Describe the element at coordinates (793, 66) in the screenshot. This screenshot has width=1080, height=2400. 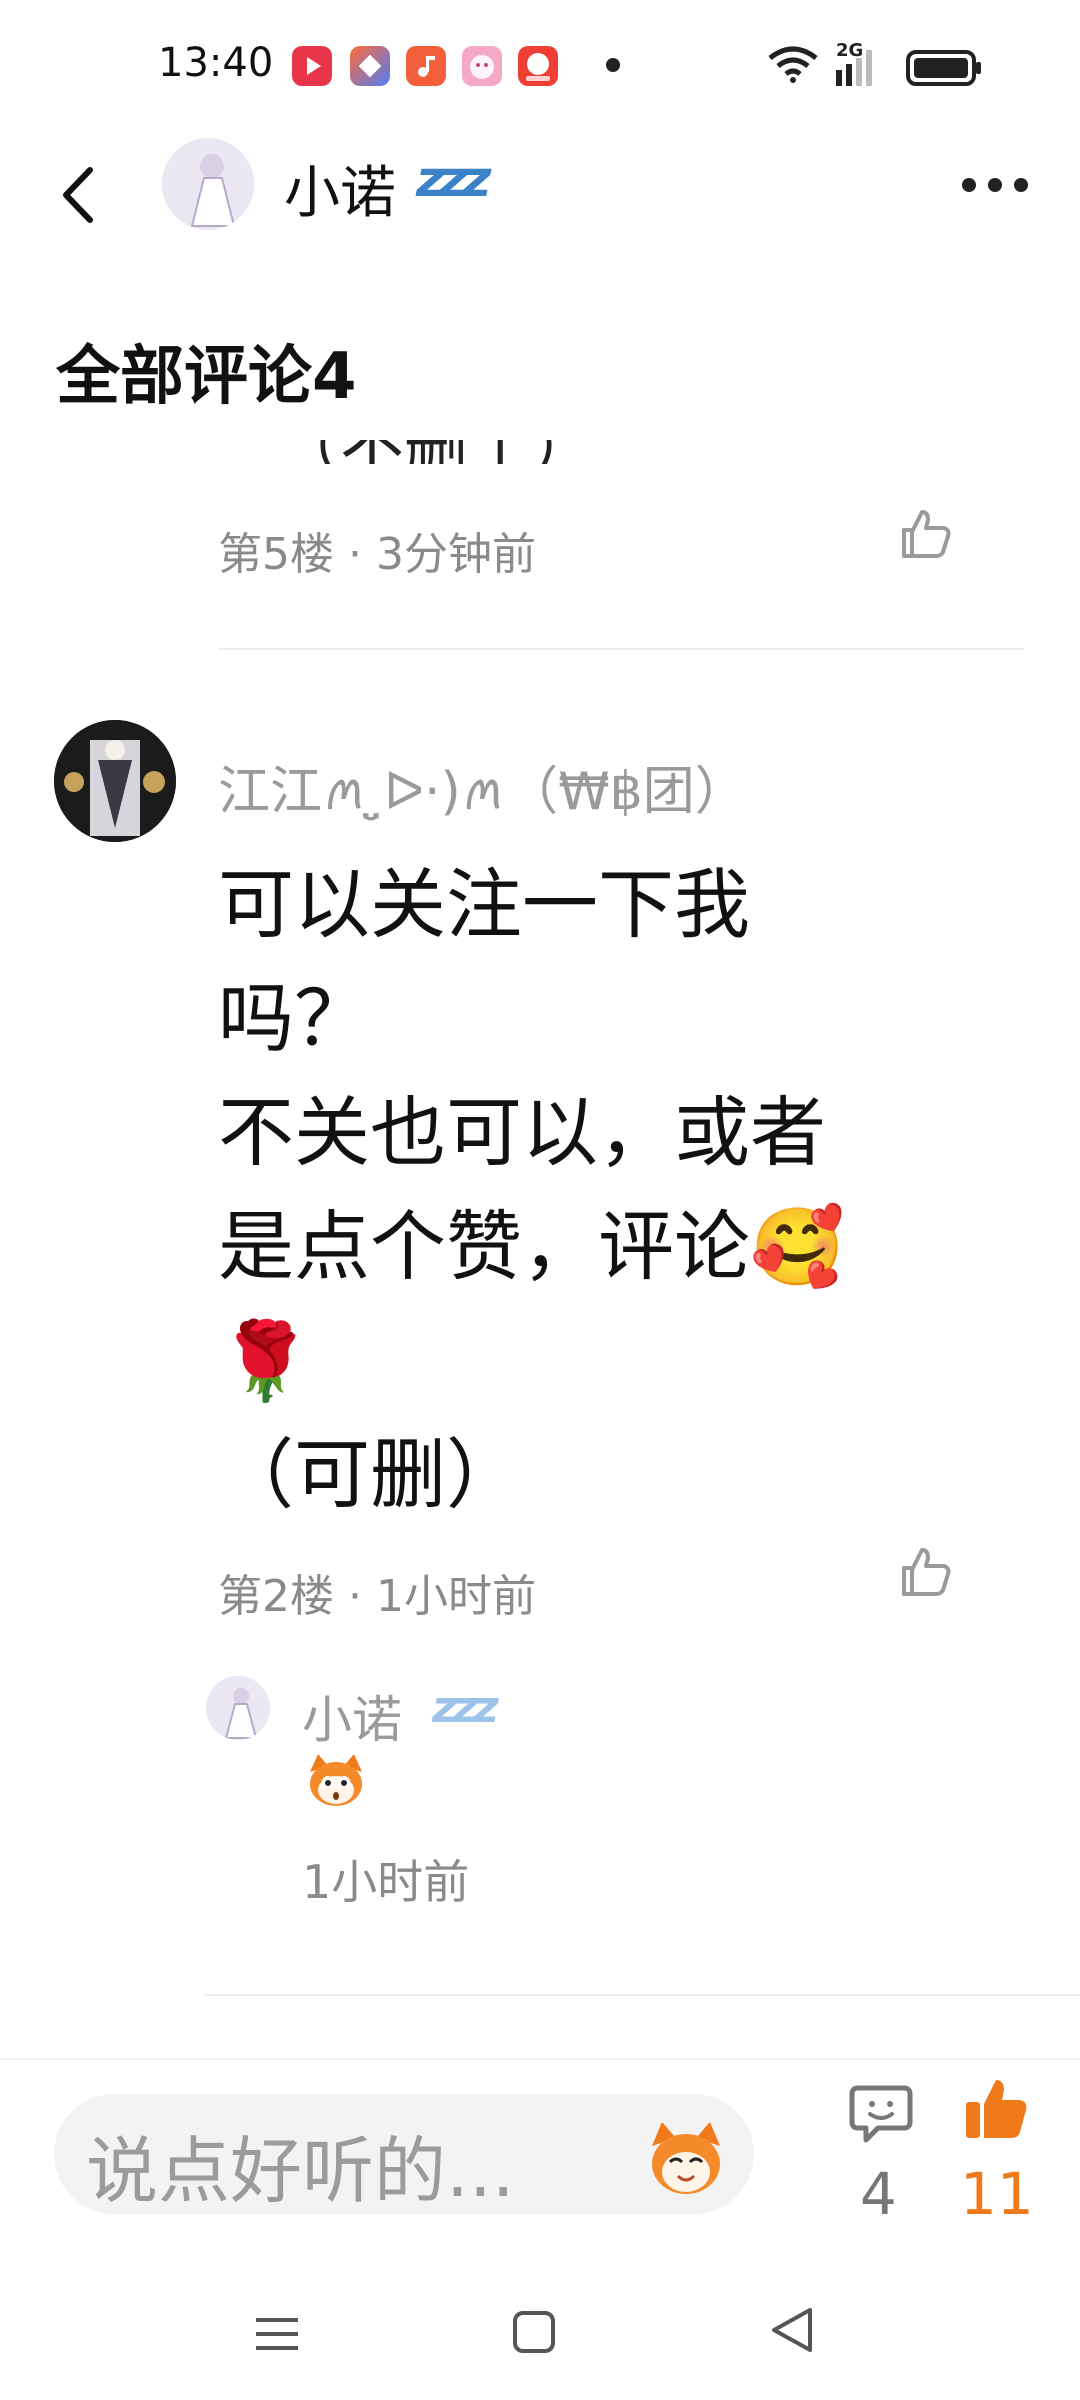
I see `wifi-icon` at that location.